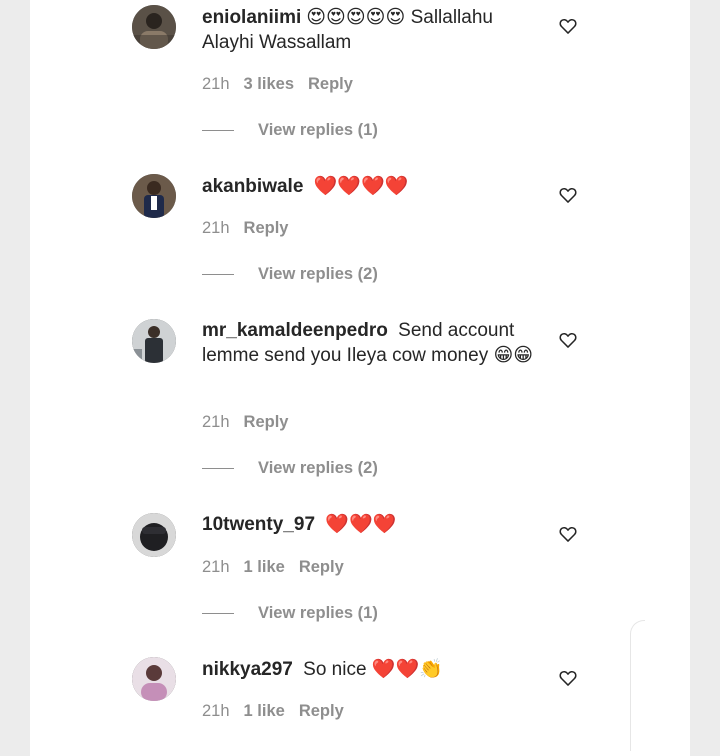 This screenshot has height=756, width=720. I want to click on comment-emoji: ❤️❤️❤️, so click(361, 524).